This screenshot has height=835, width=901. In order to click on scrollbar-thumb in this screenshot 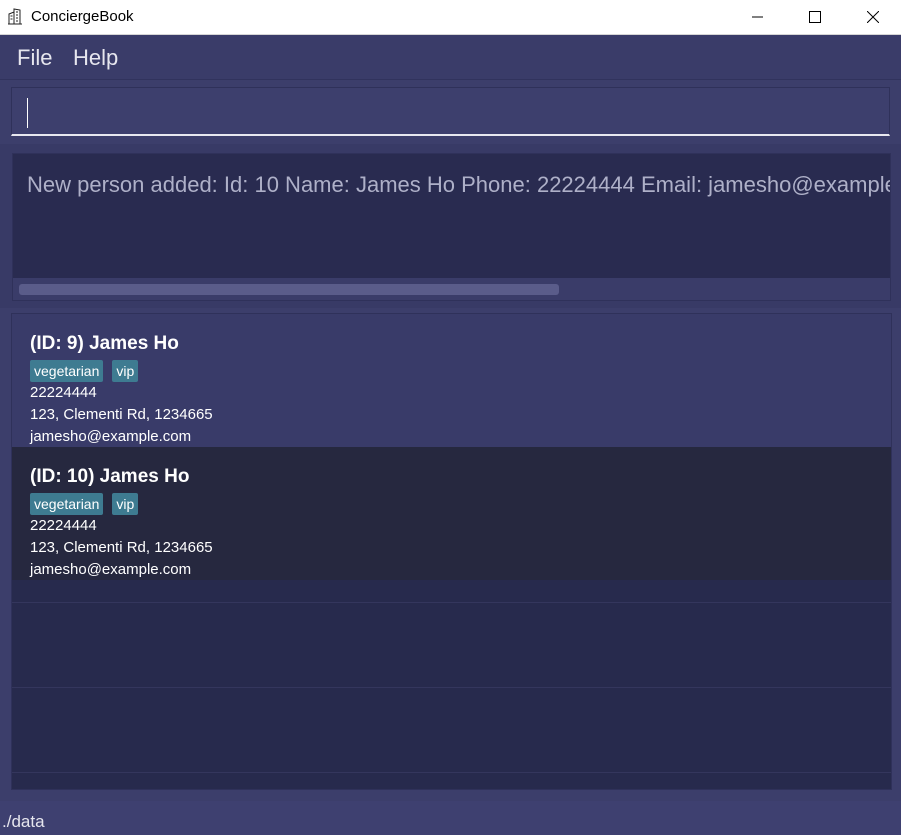, I will do `click(289, 289)`.